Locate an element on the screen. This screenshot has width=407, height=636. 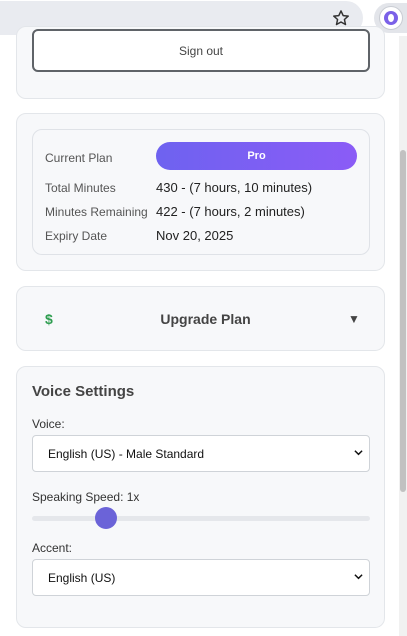
sign-out-button: Sign out is located at coordinates (201, 50).